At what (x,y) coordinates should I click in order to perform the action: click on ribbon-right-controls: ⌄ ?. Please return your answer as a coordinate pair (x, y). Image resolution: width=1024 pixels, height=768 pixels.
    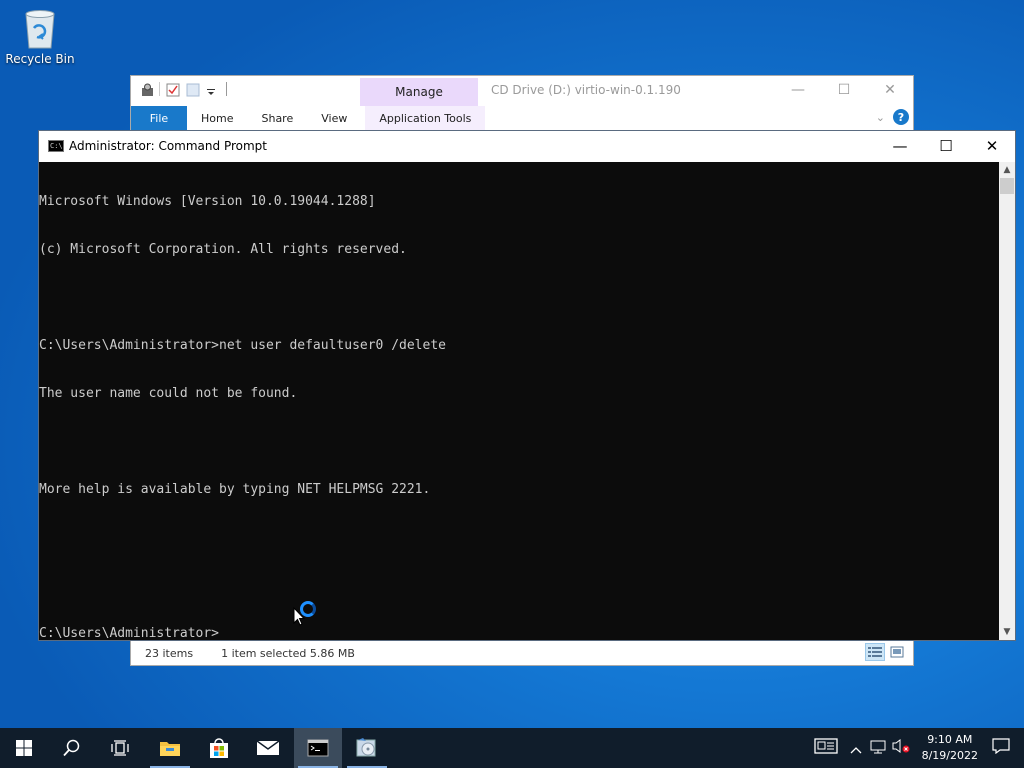
    Looking at the image, I should click on (892, 117).